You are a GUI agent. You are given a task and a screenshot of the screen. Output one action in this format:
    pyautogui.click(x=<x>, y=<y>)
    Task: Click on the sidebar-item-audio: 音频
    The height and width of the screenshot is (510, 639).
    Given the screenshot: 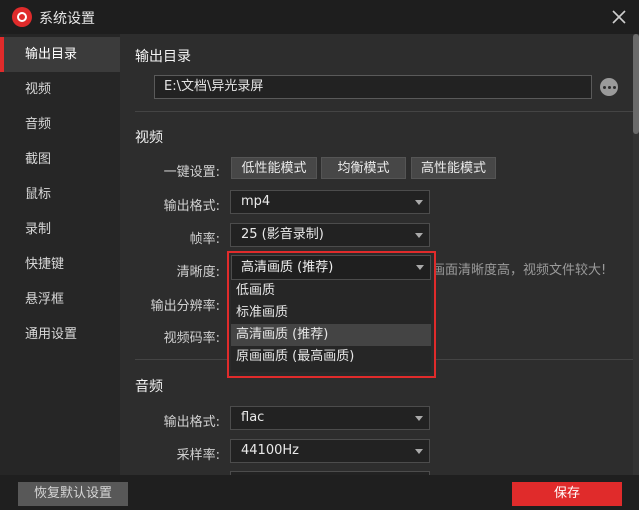 What is the action you would take?
    pyautogui.click(x=60, y=124)
    